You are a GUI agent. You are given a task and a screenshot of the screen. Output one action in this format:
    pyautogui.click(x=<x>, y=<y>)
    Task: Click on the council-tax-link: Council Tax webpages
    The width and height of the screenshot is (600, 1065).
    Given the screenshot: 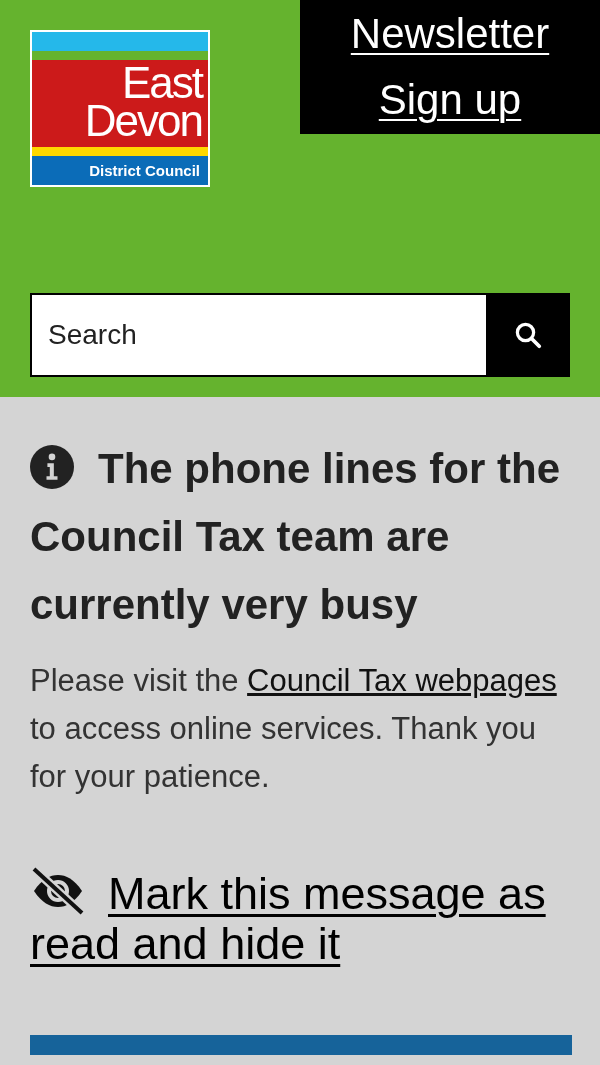 What is the action you would take?
    pyautogui.click(x=402, y=680)
    